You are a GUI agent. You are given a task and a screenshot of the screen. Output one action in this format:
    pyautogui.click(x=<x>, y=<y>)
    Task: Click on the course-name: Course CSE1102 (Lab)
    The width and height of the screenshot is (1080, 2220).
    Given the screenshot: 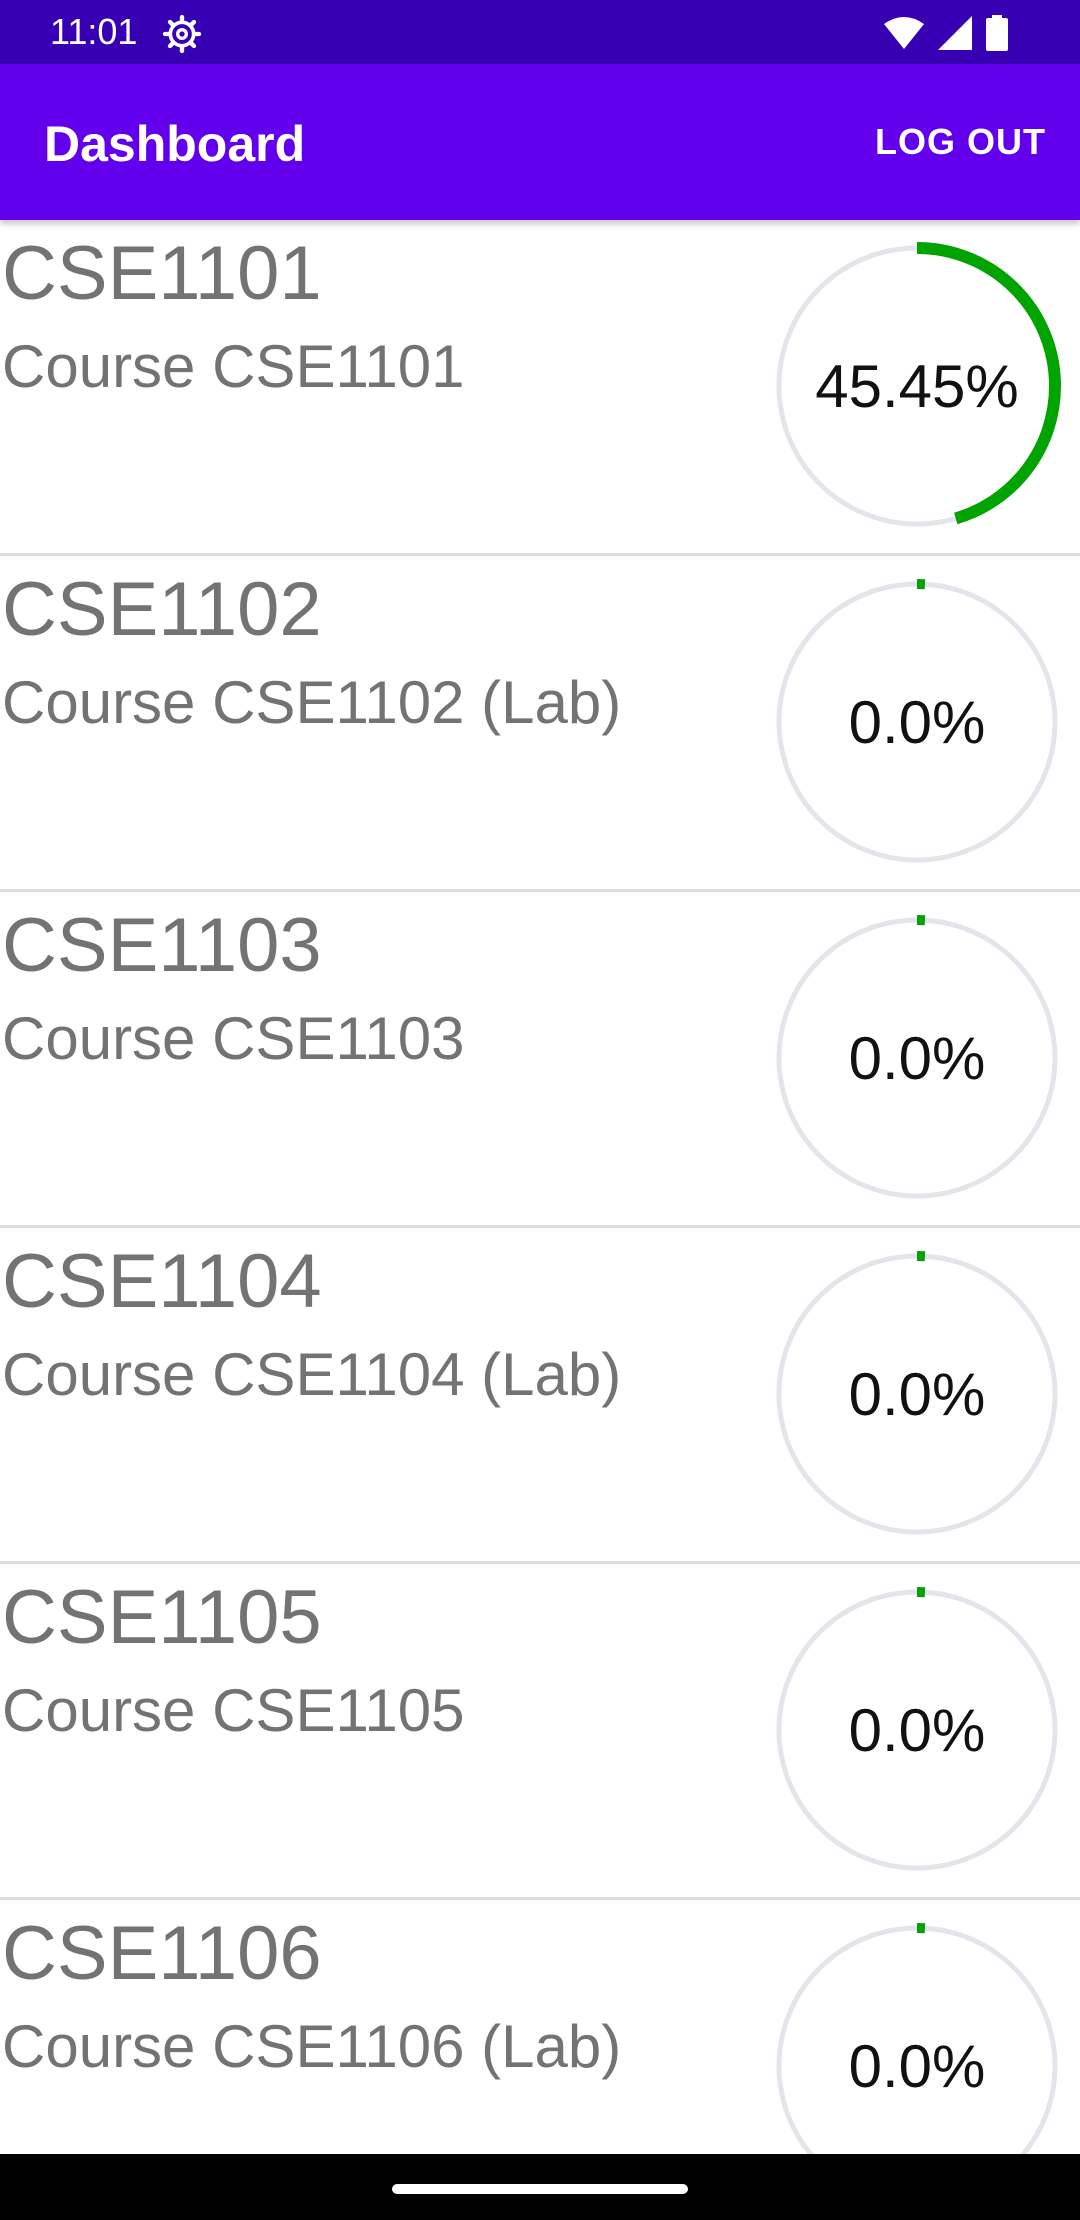 What is the action you would take?
    pyautogui.click(x=312, y=702)
    